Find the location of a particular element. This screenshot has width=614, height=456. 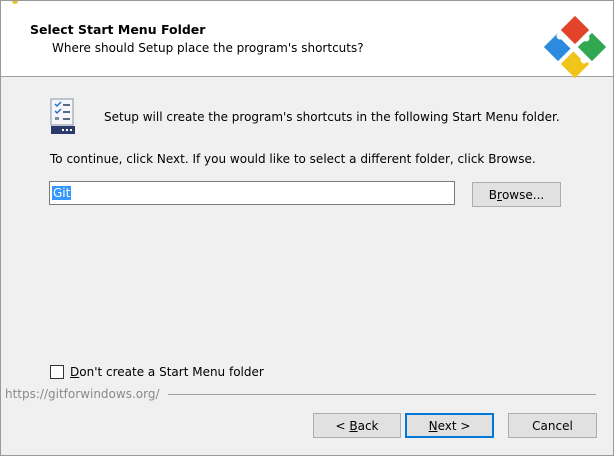

next-after: ext > is located at coordinates (454, 425).